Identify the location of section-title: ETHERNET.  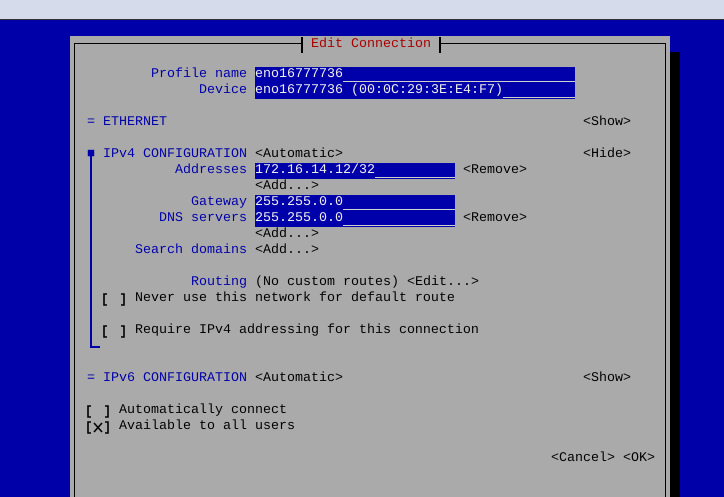
(135, 122).